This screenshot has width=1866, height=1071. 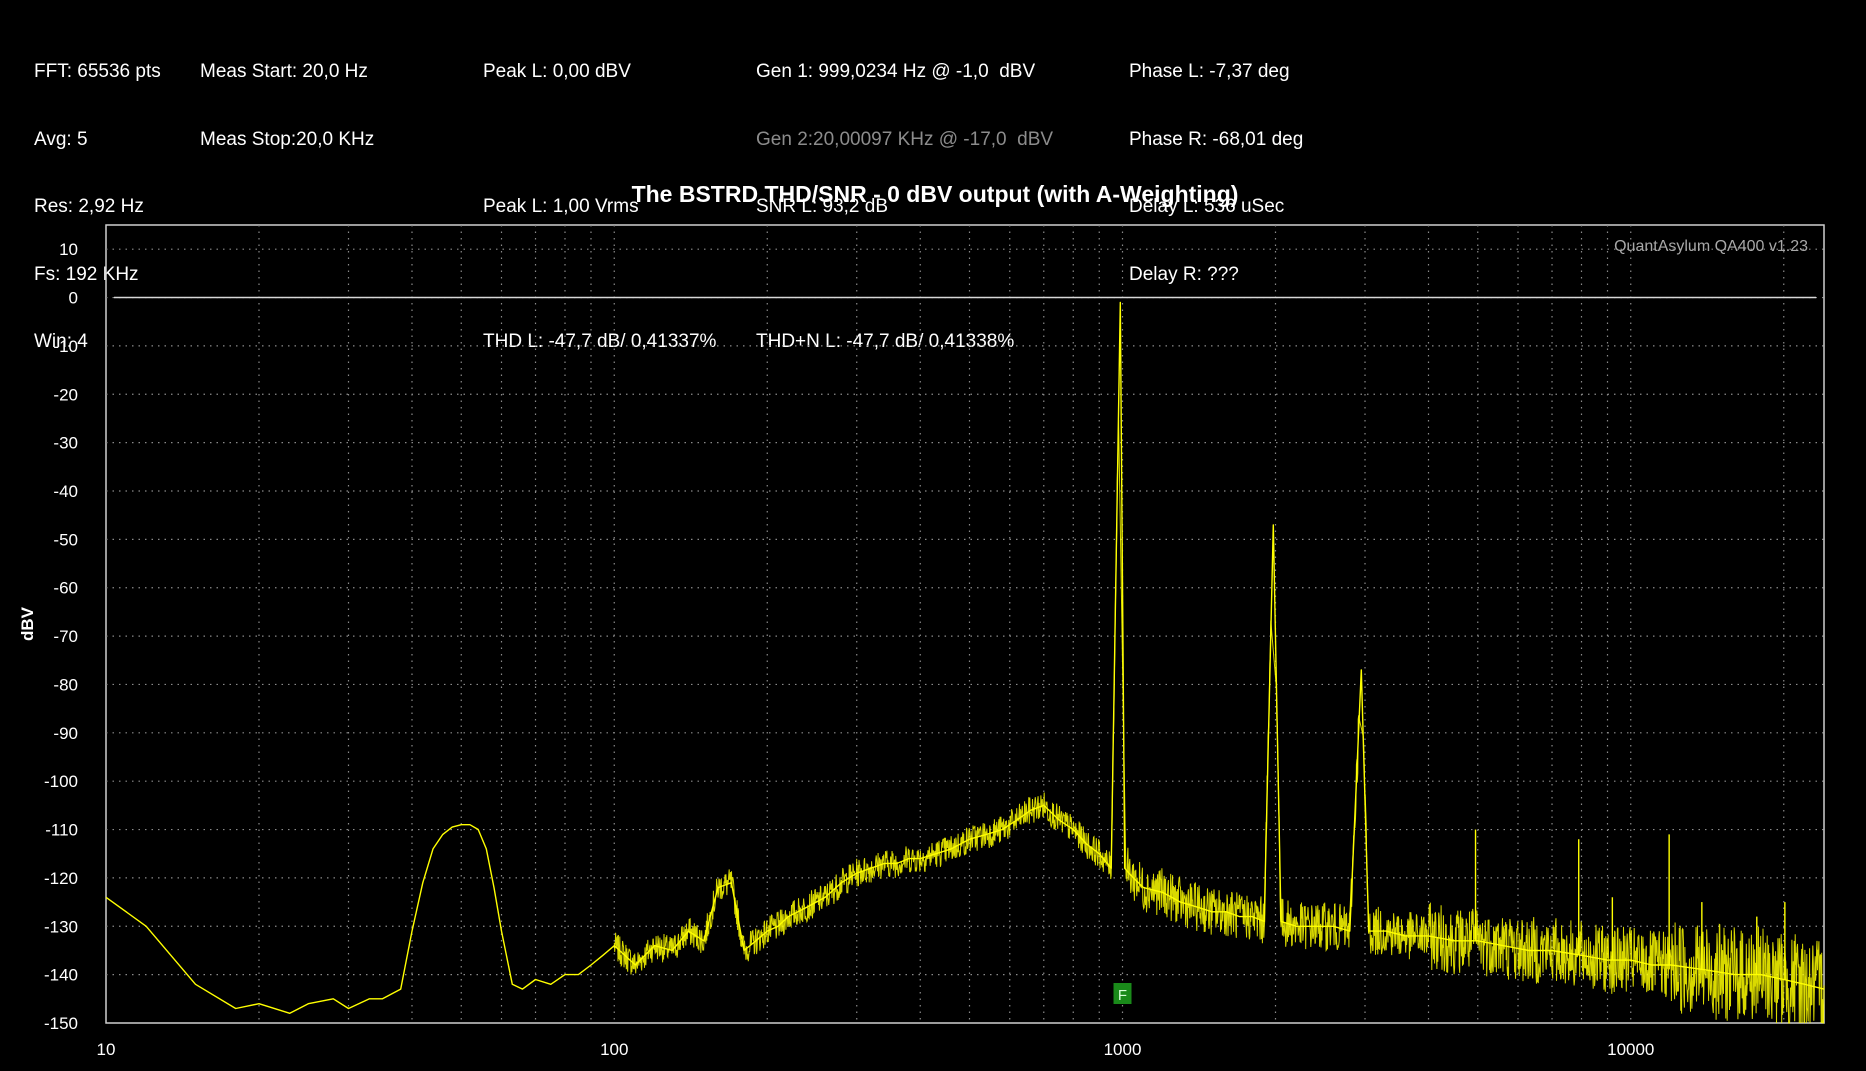 What do you see at coordinates (65, 346) in the screenshot?
I see `y-tick-label: -10` at bounding box center [65, 346].